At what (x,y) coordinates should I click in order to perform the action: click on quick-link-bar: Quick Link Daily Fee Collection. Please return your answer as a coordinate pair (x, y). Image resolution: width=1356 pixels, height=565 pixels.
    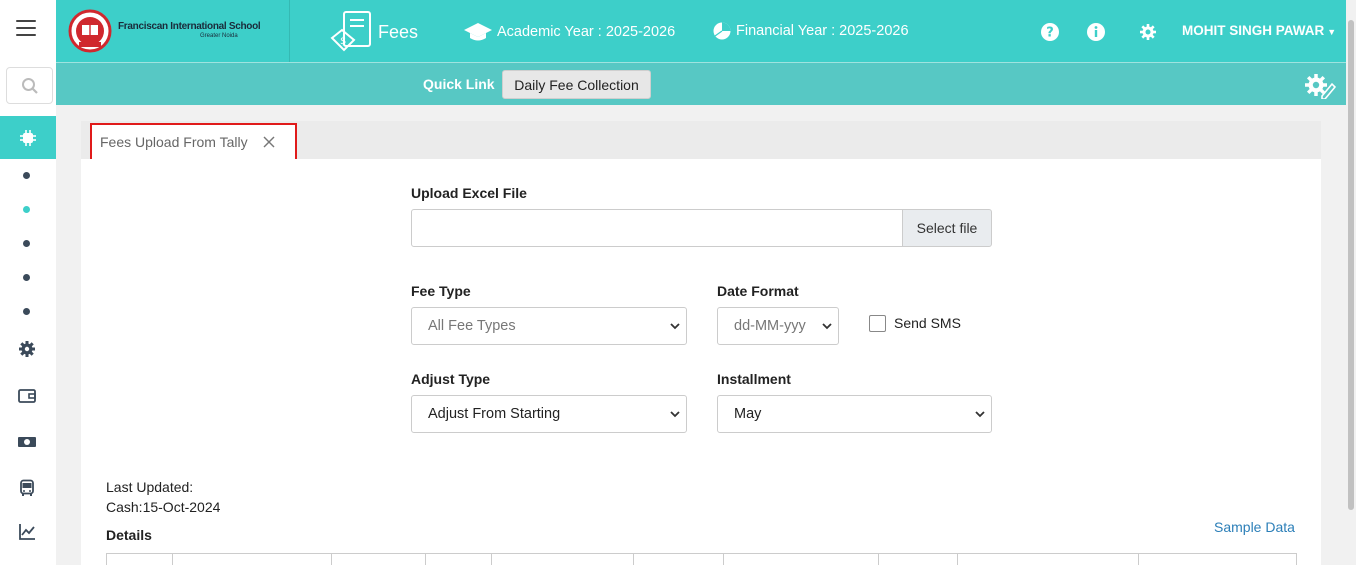
    Looking at the image, I should click on (701, 83).